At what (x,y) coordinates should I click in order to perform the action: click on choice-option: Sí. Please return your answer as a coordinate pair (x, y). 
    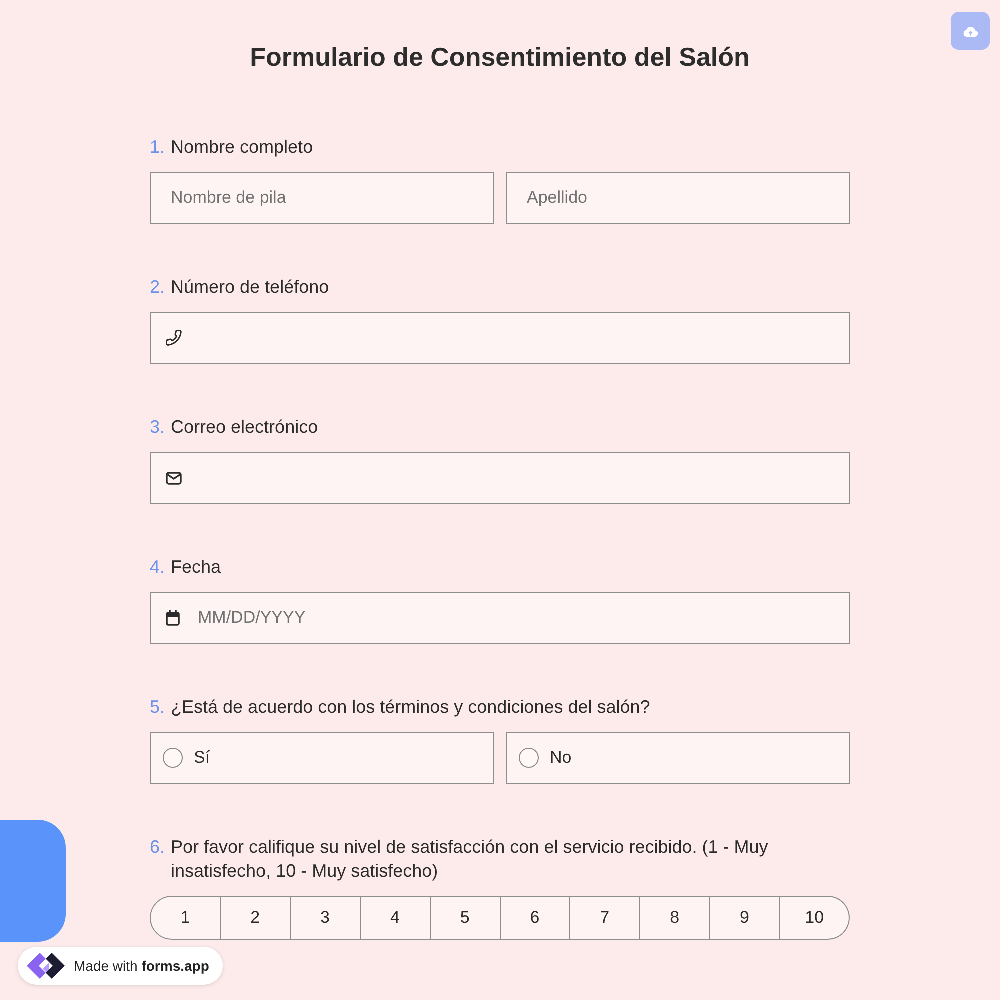
    Looking at the image, I should click on (322, 758).